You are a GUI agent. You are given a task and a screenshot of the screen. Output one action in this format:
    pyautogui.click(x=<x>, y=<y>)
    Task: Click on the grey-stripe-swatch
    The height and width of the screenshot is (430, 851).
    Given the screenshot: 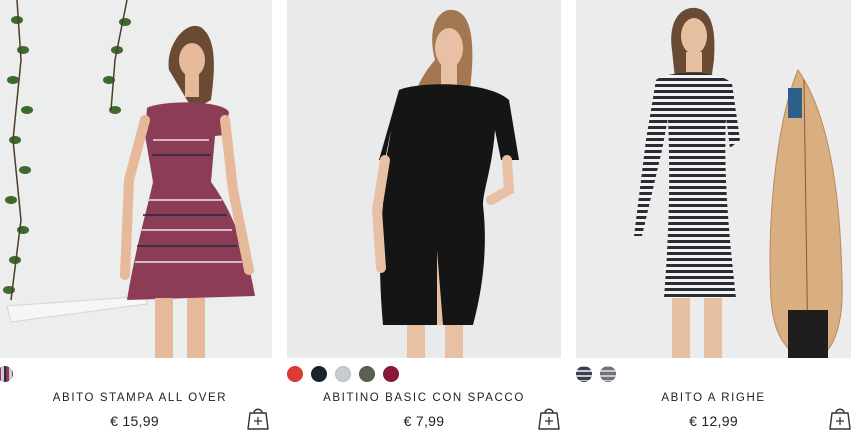 What is the action you would take?
    pyautogui.click(x=608, y=374)
    